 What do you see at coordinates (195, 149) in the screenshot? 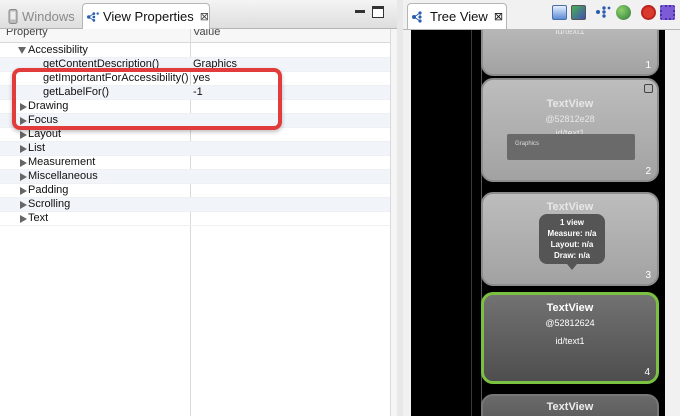
I see `table-row: List` at bounding box center [195, 149].